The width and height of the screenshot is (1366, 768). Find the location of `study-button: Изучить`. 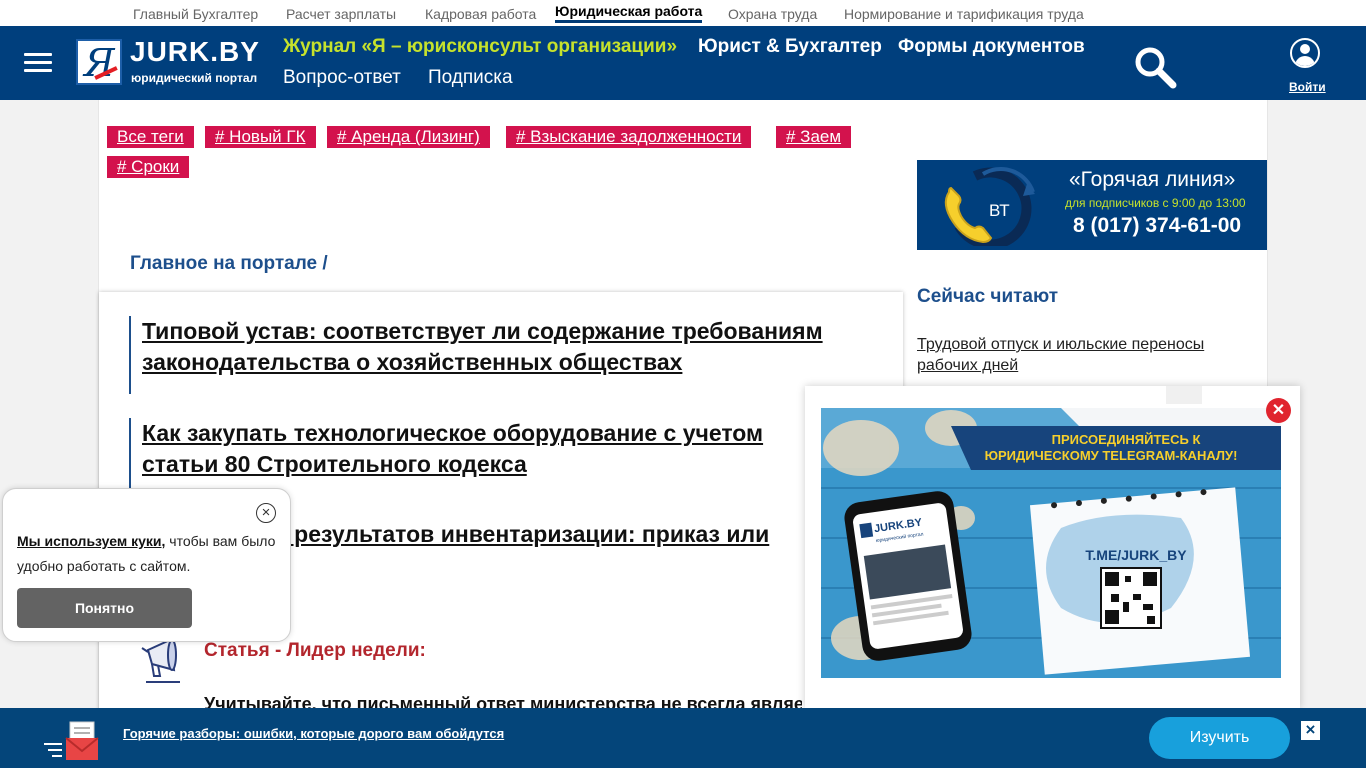

study-button: Изучить is located at coordinates (1219, 738).